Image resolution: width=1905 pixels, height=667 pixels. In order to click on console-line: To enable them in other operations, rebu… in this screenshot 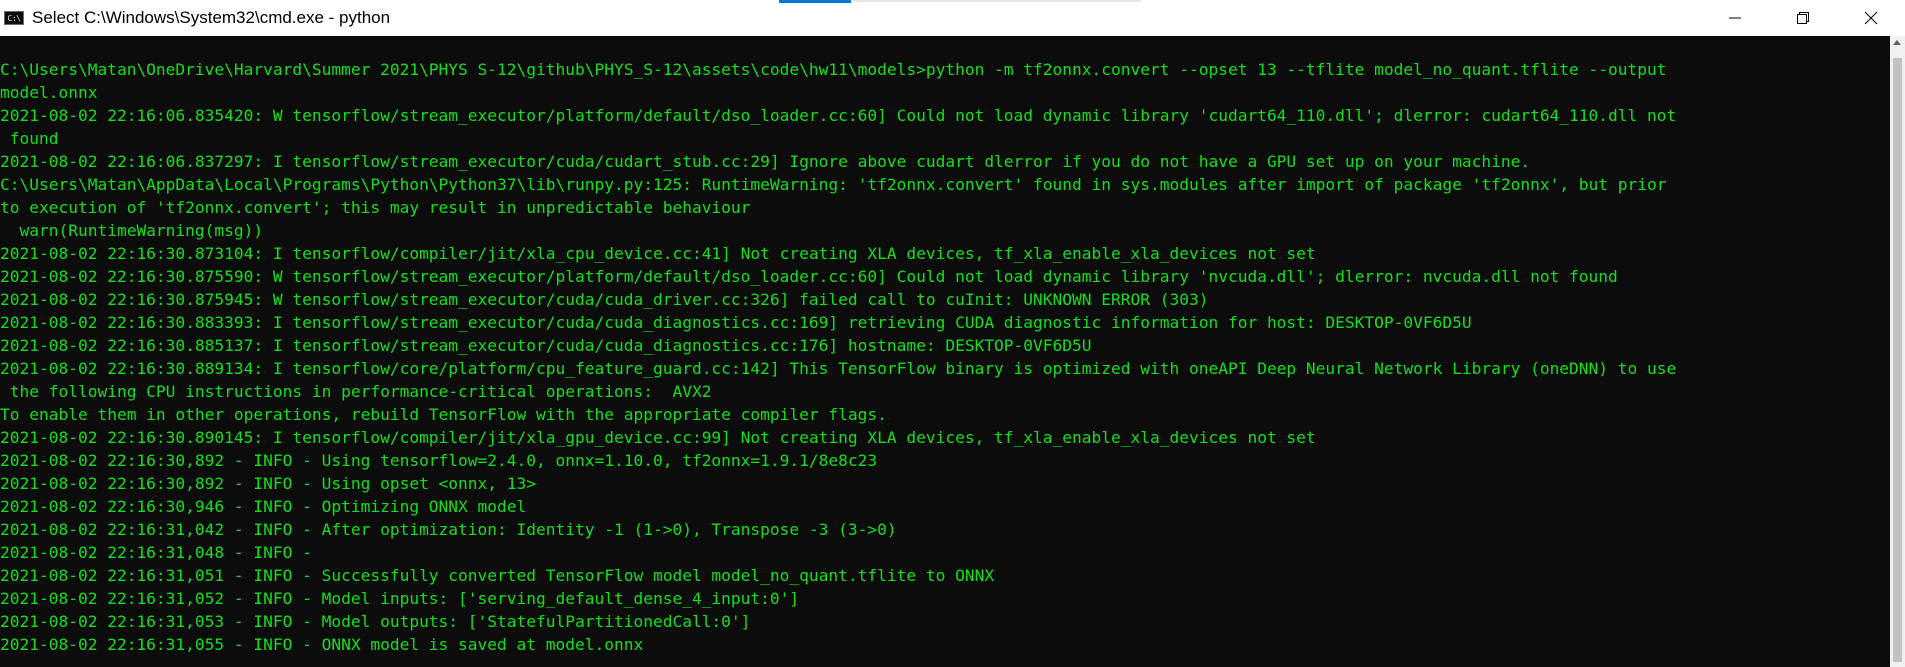, I will do `click(443, 414)`.